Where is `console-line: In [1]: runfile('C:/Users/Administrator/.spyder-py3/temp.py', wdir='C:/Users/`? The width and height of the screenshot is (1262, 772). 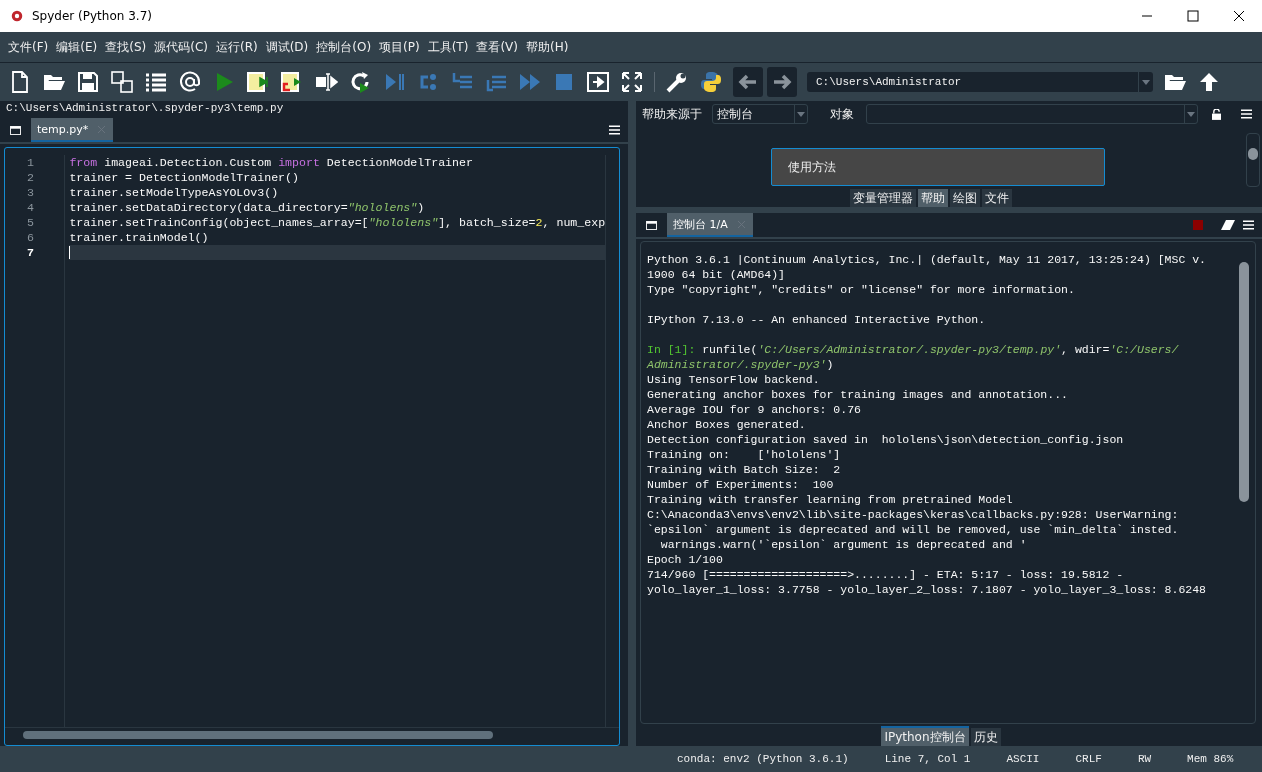
console-line: In [1]: runfile('C:/Users/Administrator/.spyder-py3/temp.py', wdir='C:/Users/ is located at coordinates (913, 349).